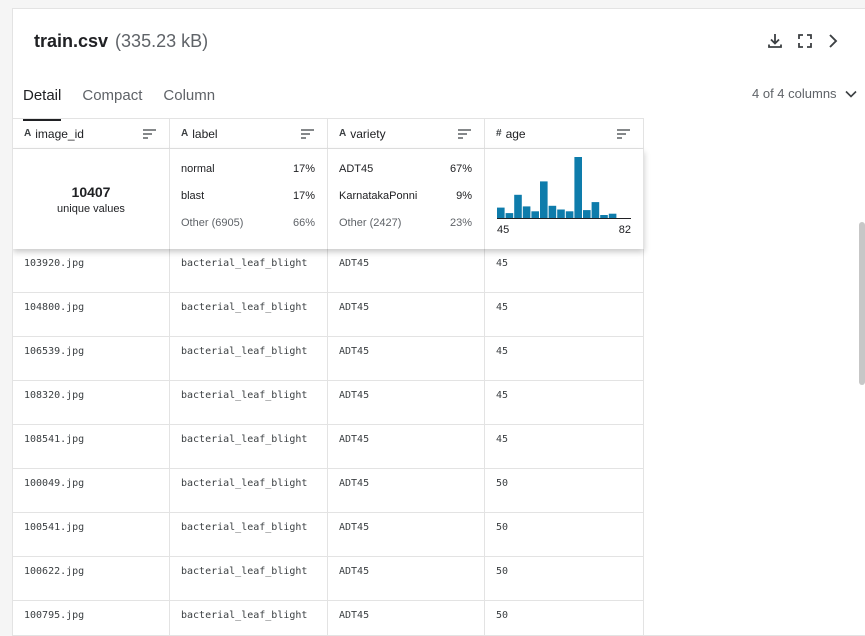  What do you see at coordinates (248, 196) in the screenshot?
I see `frequency-item: blast 17%` at bounding box center [248, 196].